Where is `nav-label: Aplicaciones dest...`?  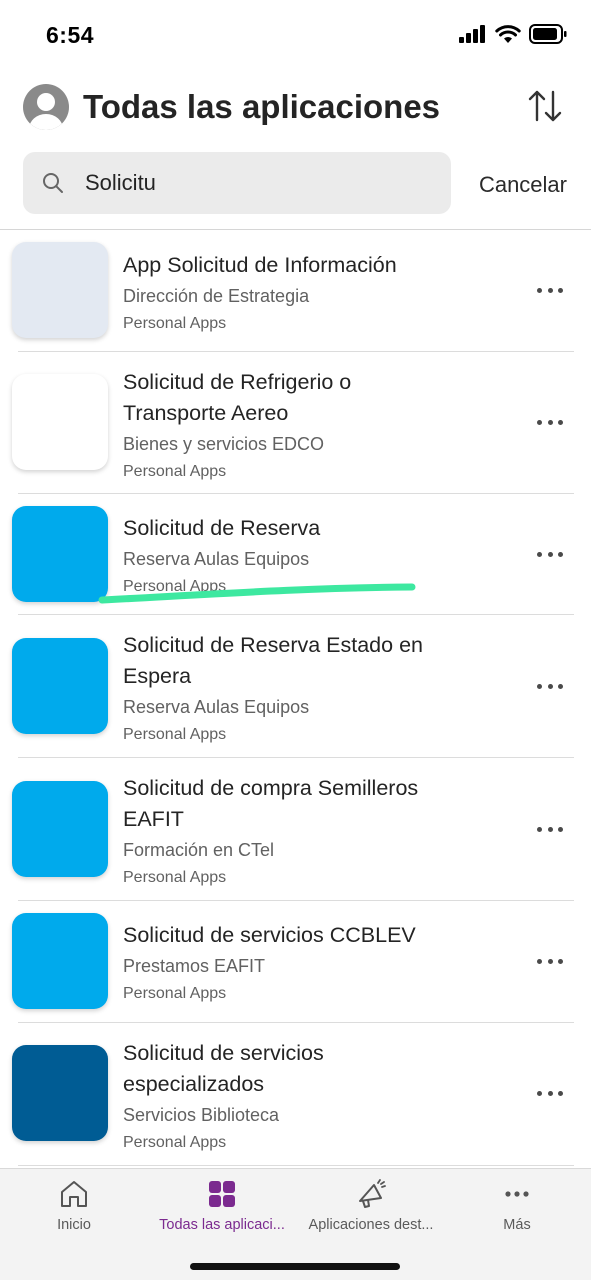 nav-label: Aplicaciones dest... is located at coordinates (371, 1225).